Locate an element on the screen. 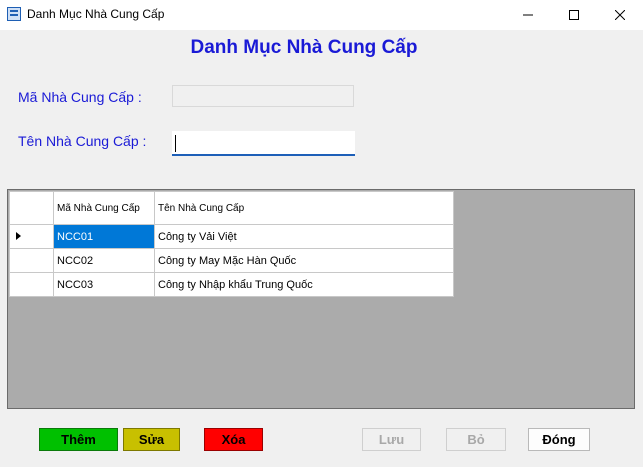 The image size is (643, 467). maximize-icon is located at coordinates (574, 15).